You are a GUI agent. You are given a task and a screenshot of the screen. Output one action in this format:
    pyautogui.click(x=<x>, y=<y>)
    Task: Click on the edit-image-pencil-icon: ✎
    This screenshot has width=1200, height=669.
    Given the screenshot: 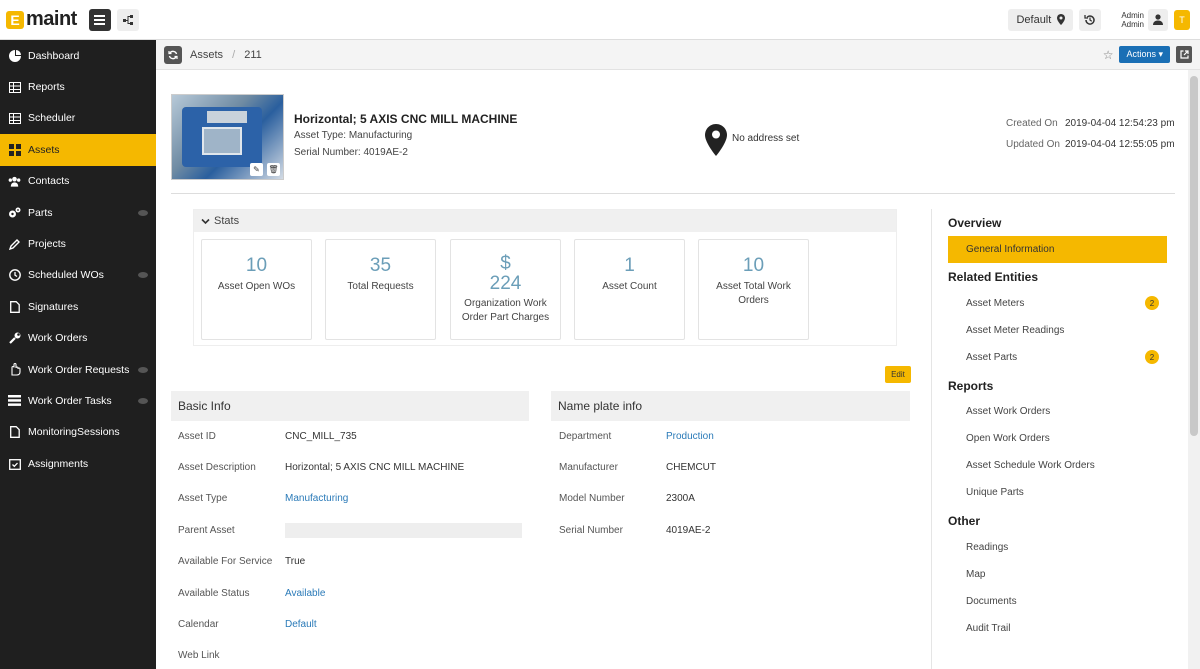 What is the action you would take?
    pyautogui.click(x=256, y=169)
    